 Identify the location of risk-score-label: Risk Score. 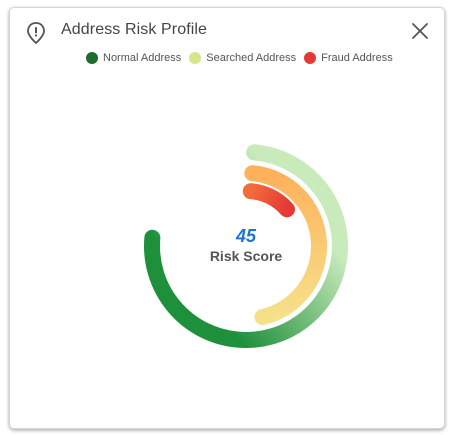
(246, 256).